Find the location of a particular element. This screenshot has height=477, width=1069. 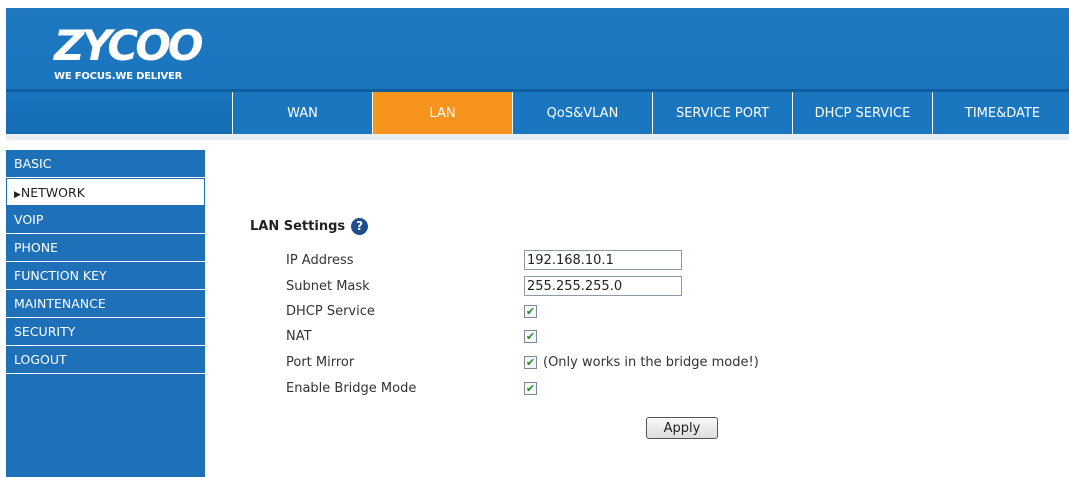

logo-tagline: WE FOCUS.WE DELIVER is located at coordinates (118, 76).